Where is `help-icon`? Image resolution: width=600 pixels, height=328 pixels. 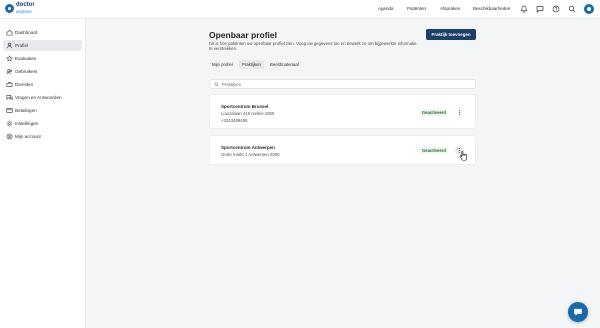 help-icon is located at coordinates (556, 9).